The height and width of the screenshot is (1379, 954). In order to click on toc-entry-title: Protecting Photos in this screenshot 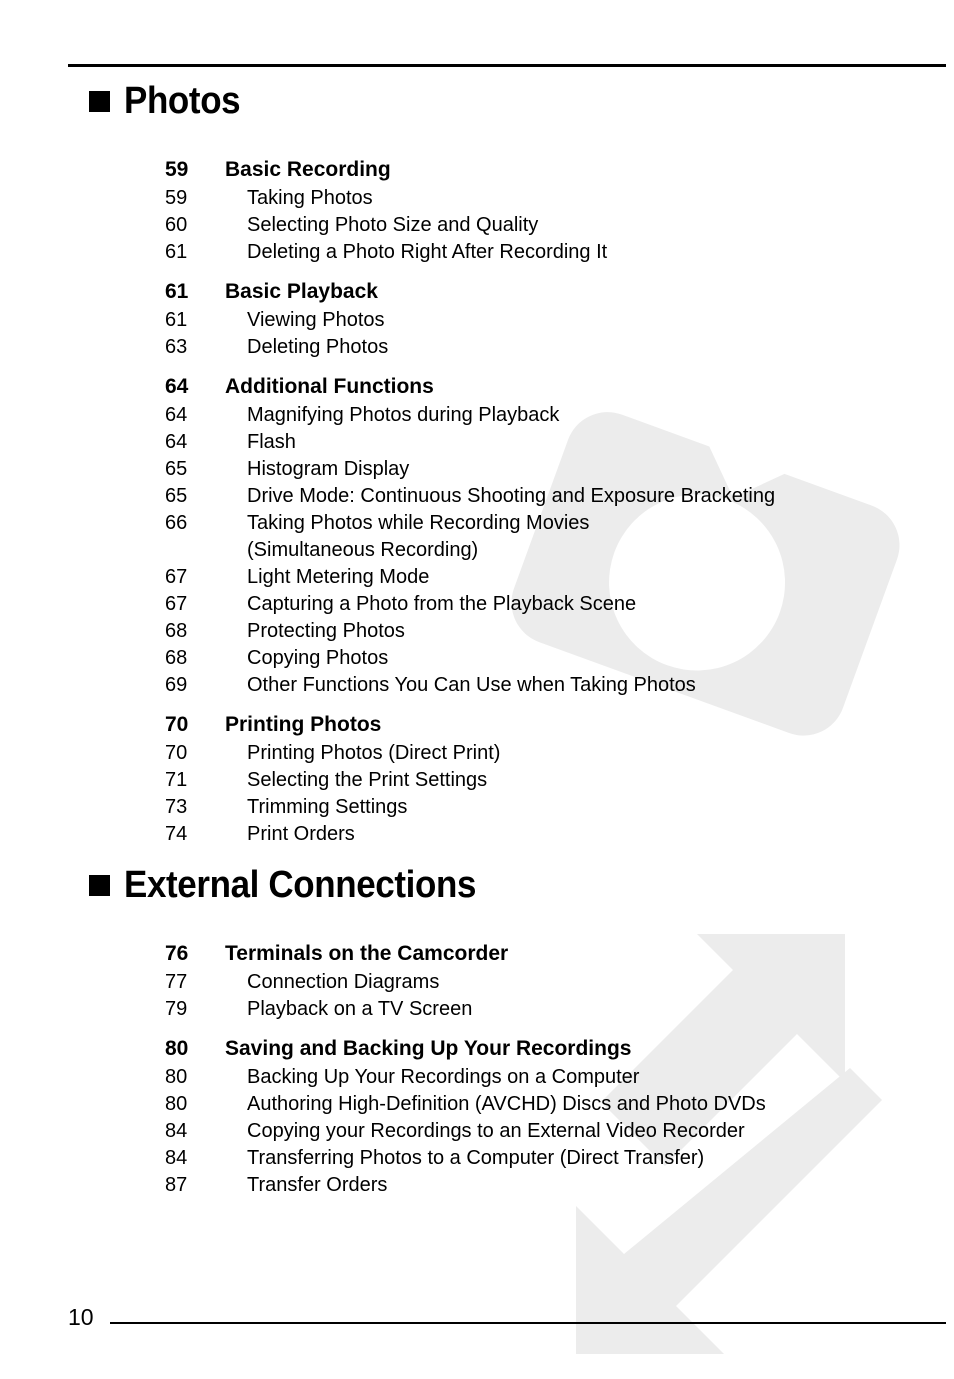, I will do `click(326, 631)`.